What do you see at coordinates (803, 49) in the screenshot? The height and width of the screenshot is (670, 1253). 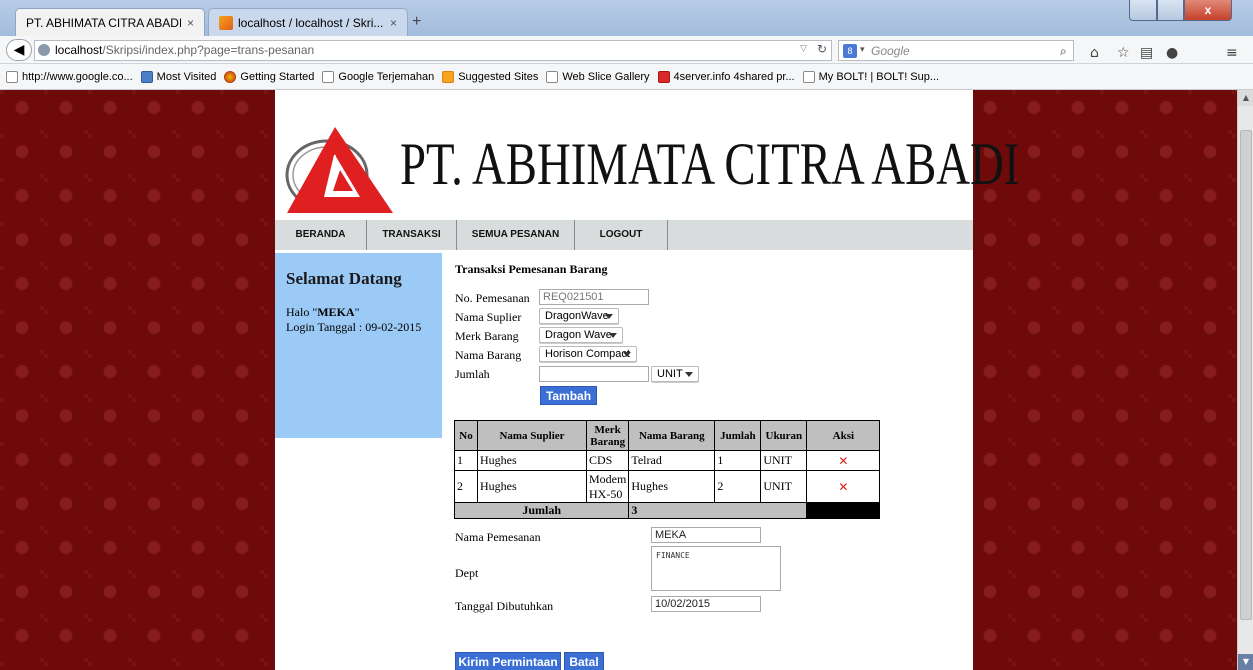 I see `history-dropdown-icon: ▽` at bounding box center [803, 49].